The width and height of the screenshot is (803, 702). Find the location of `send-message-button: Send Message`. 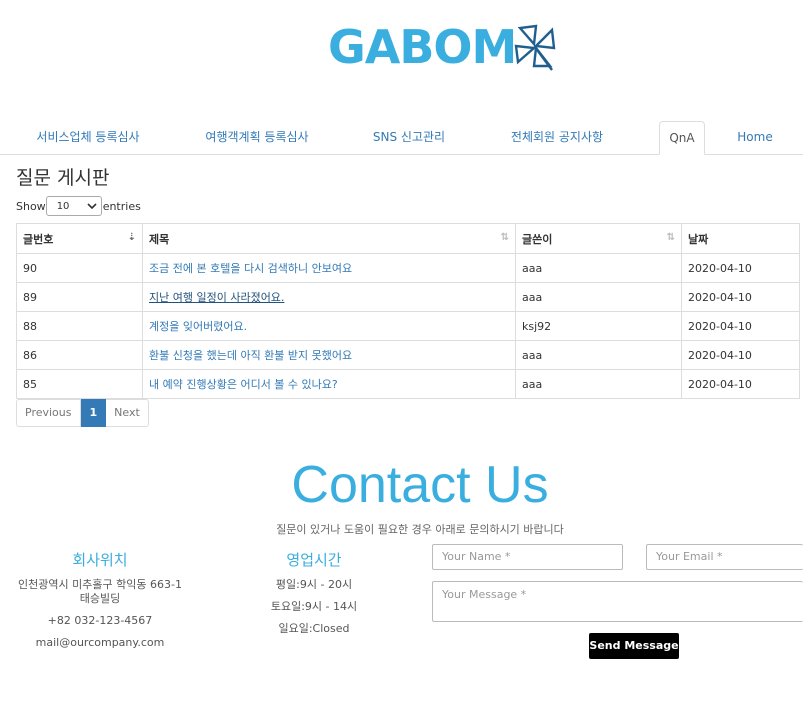

send-message-button: Send Message is located at coordinates (634, 646).